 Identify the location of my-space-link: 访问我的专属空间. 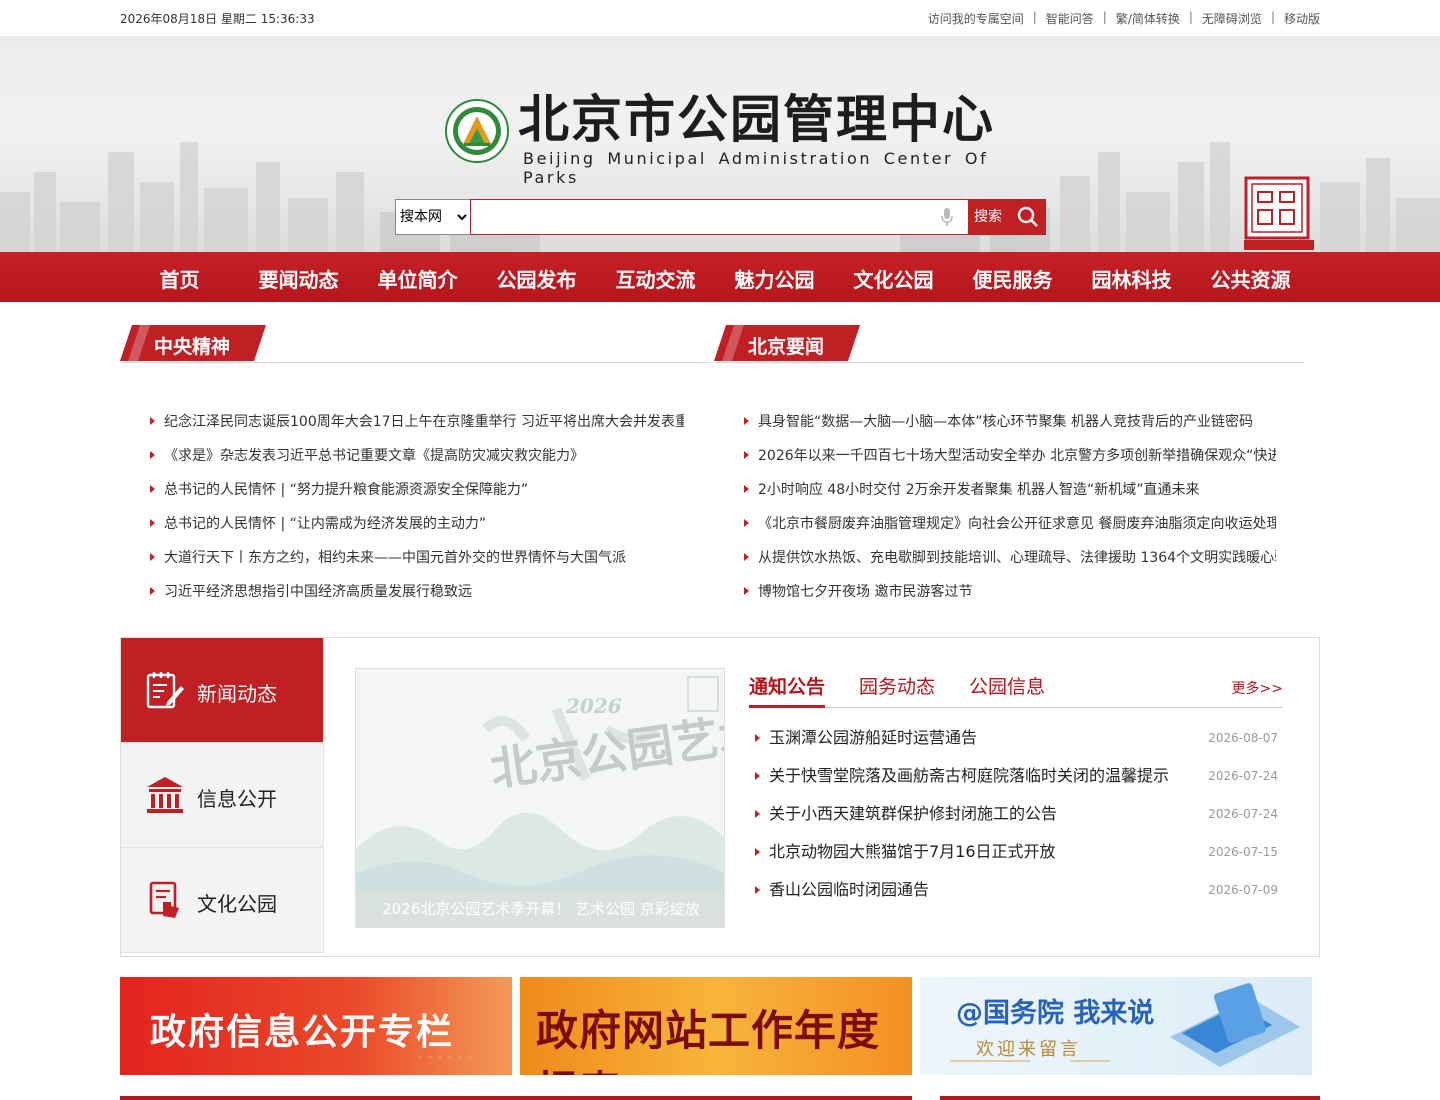
(976, 18).